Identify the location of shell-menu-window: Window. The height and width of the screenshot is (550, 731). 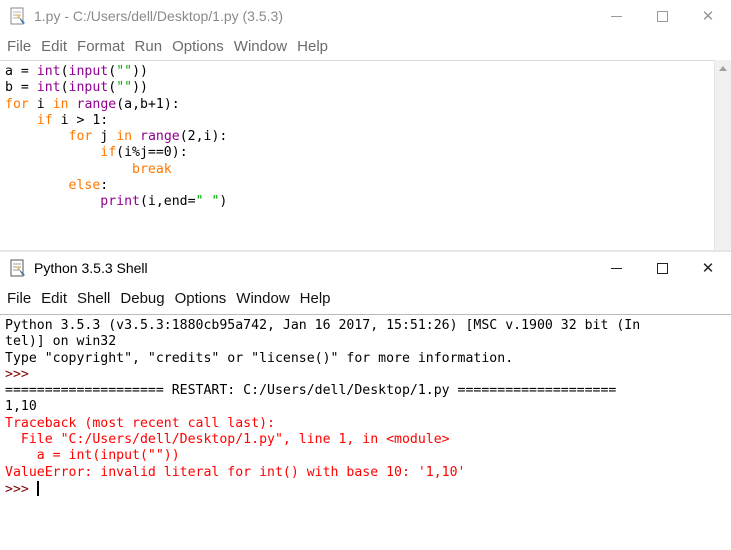
(262, 298).